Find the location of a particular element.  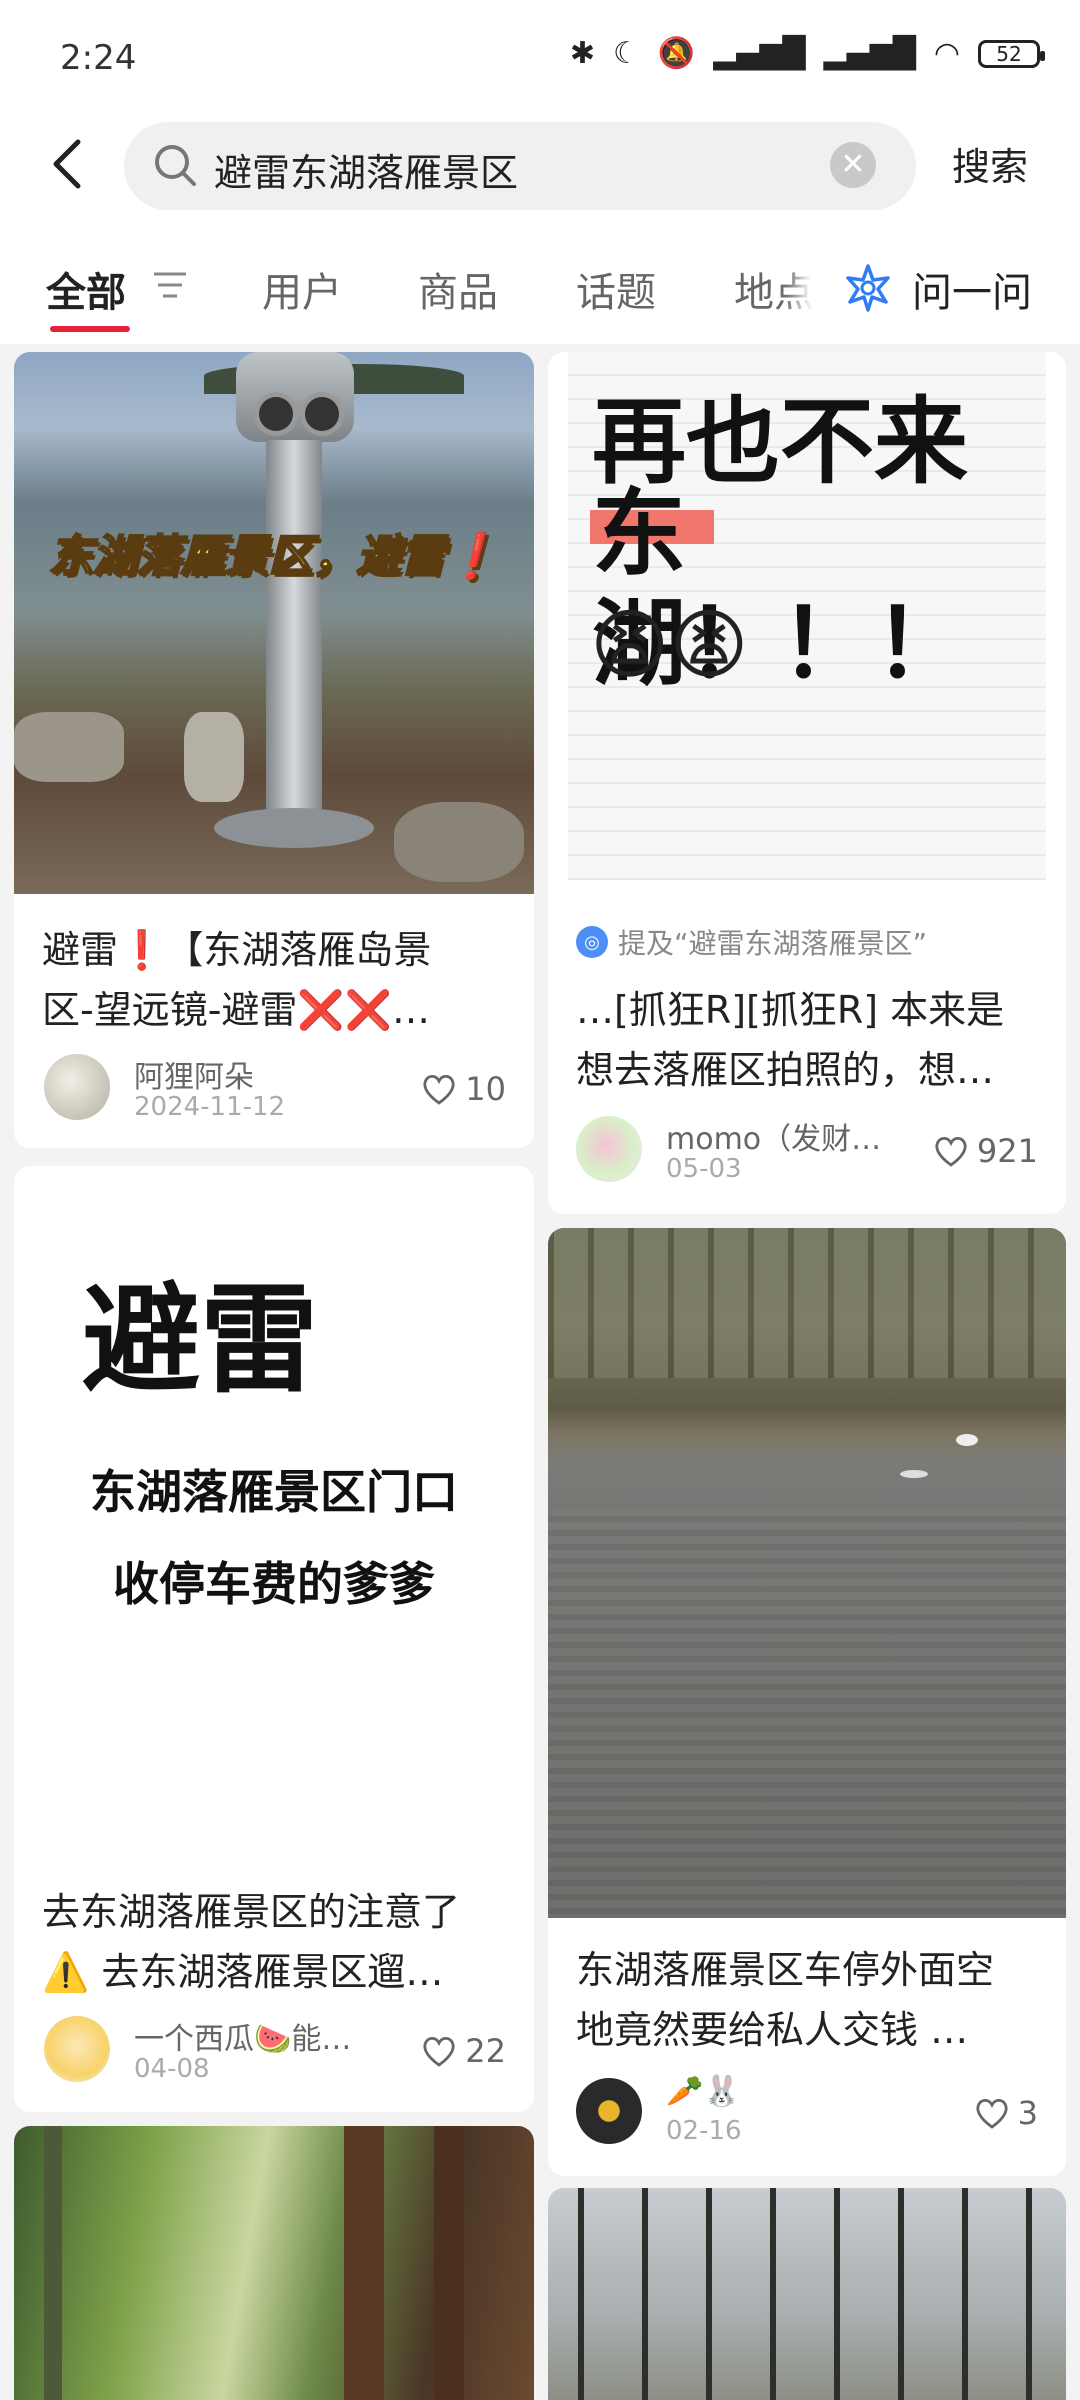

clear-search-button: ✕ is located at coordinates (853, 165).